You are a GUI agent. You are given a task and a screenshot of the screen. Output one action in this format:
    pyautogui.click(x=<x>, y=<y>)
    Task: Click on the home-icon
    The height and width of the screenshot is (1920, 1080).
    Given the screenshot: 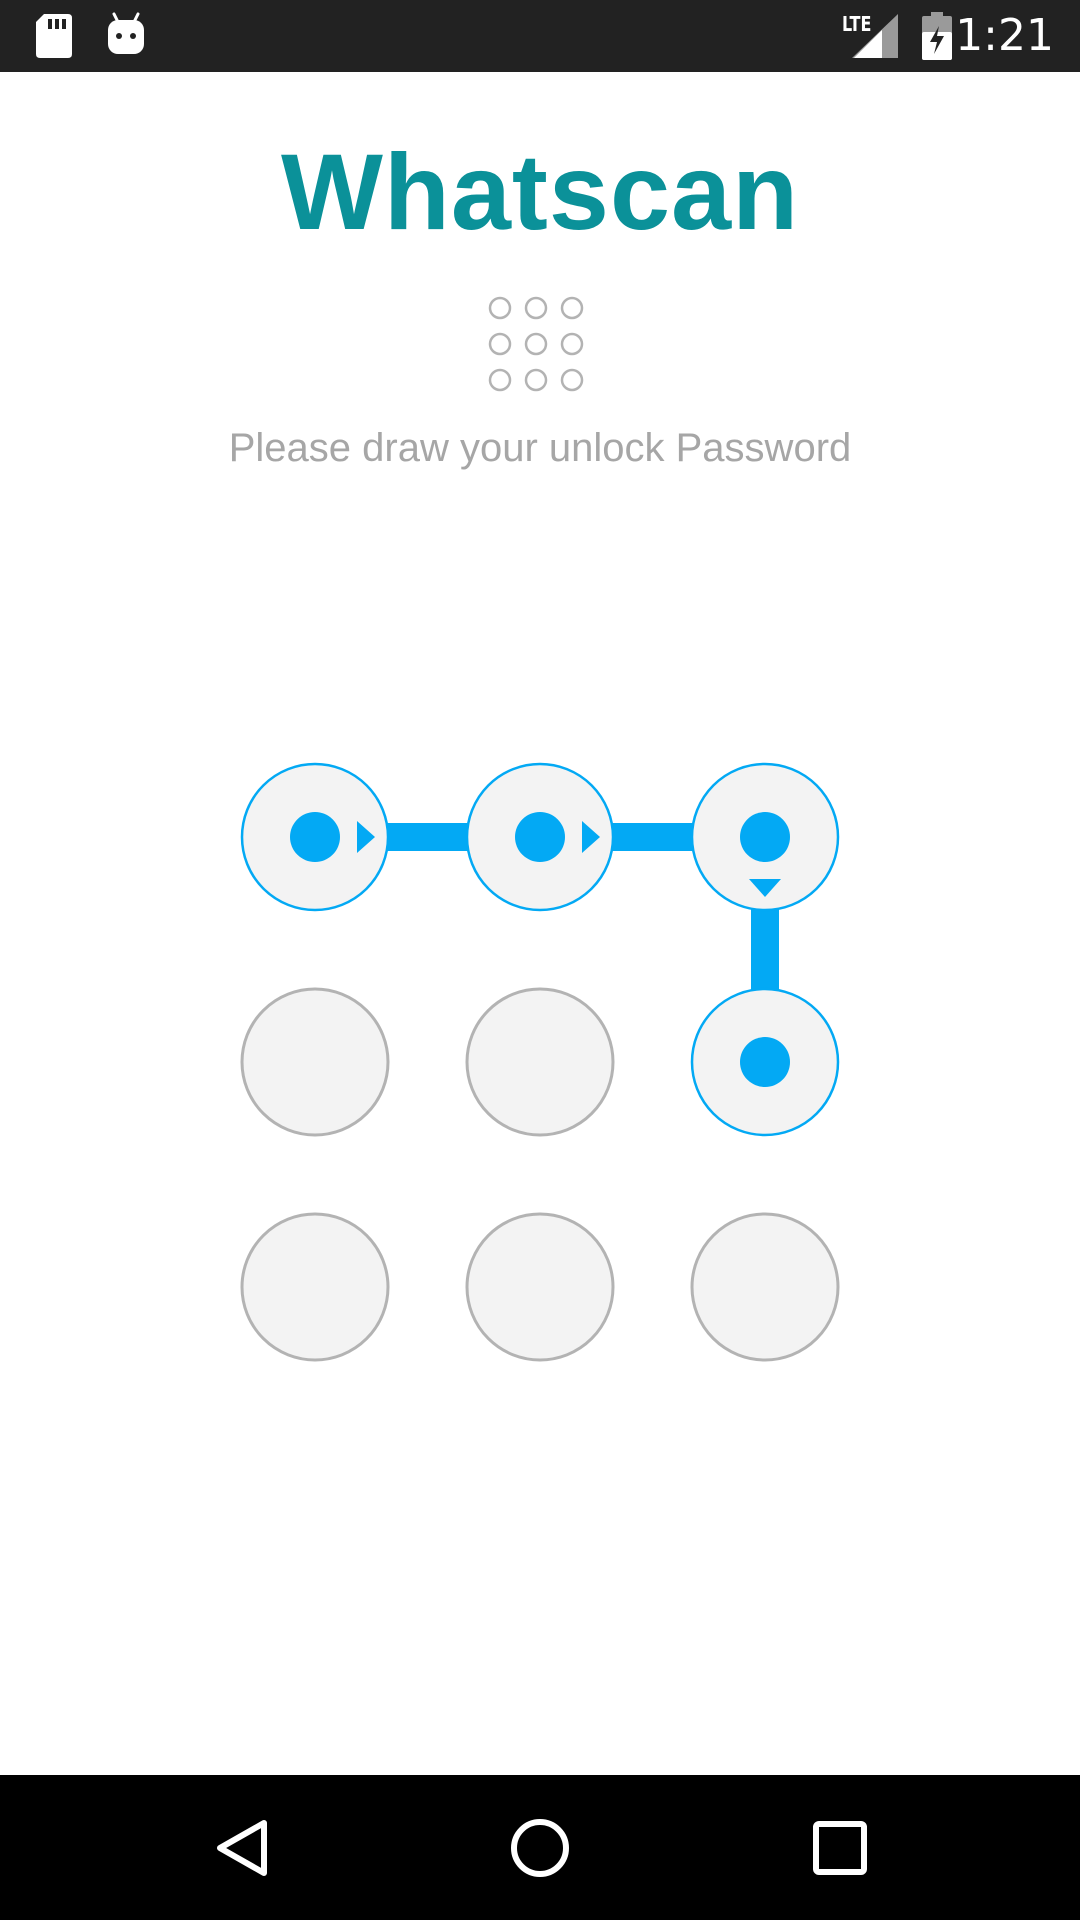 What is the action you would take?
    pyautogui.click(x=540, y=1847)
    